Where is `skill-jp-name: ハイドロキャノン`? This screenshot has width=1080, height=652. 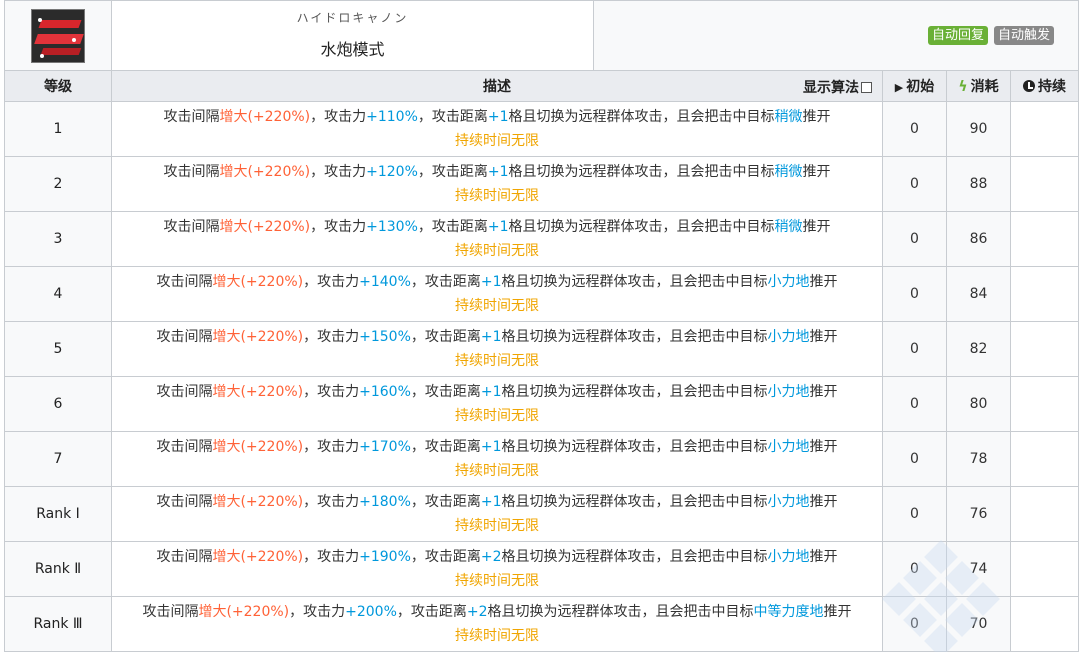
skill-jp-name: ハイドロキャノン is located at coordinates (352, 18).